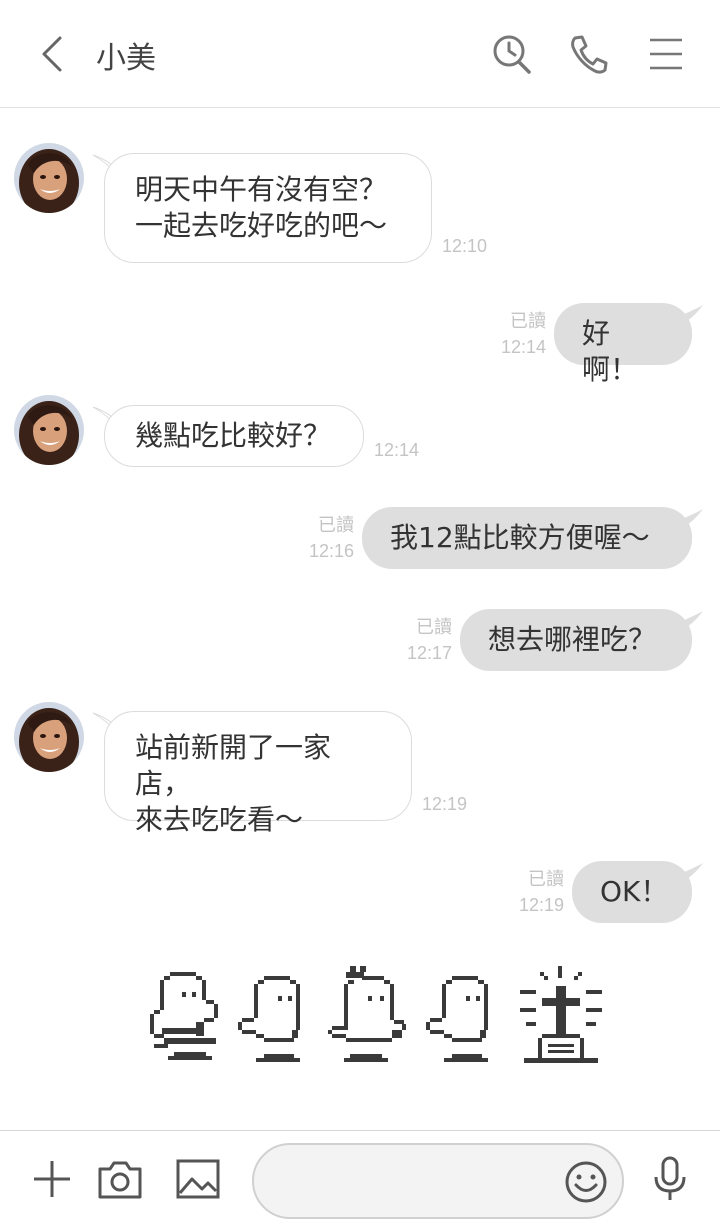 The width and height of the screenshot is (720, 1232). I want to click on camera-button, so click(120, 1179).